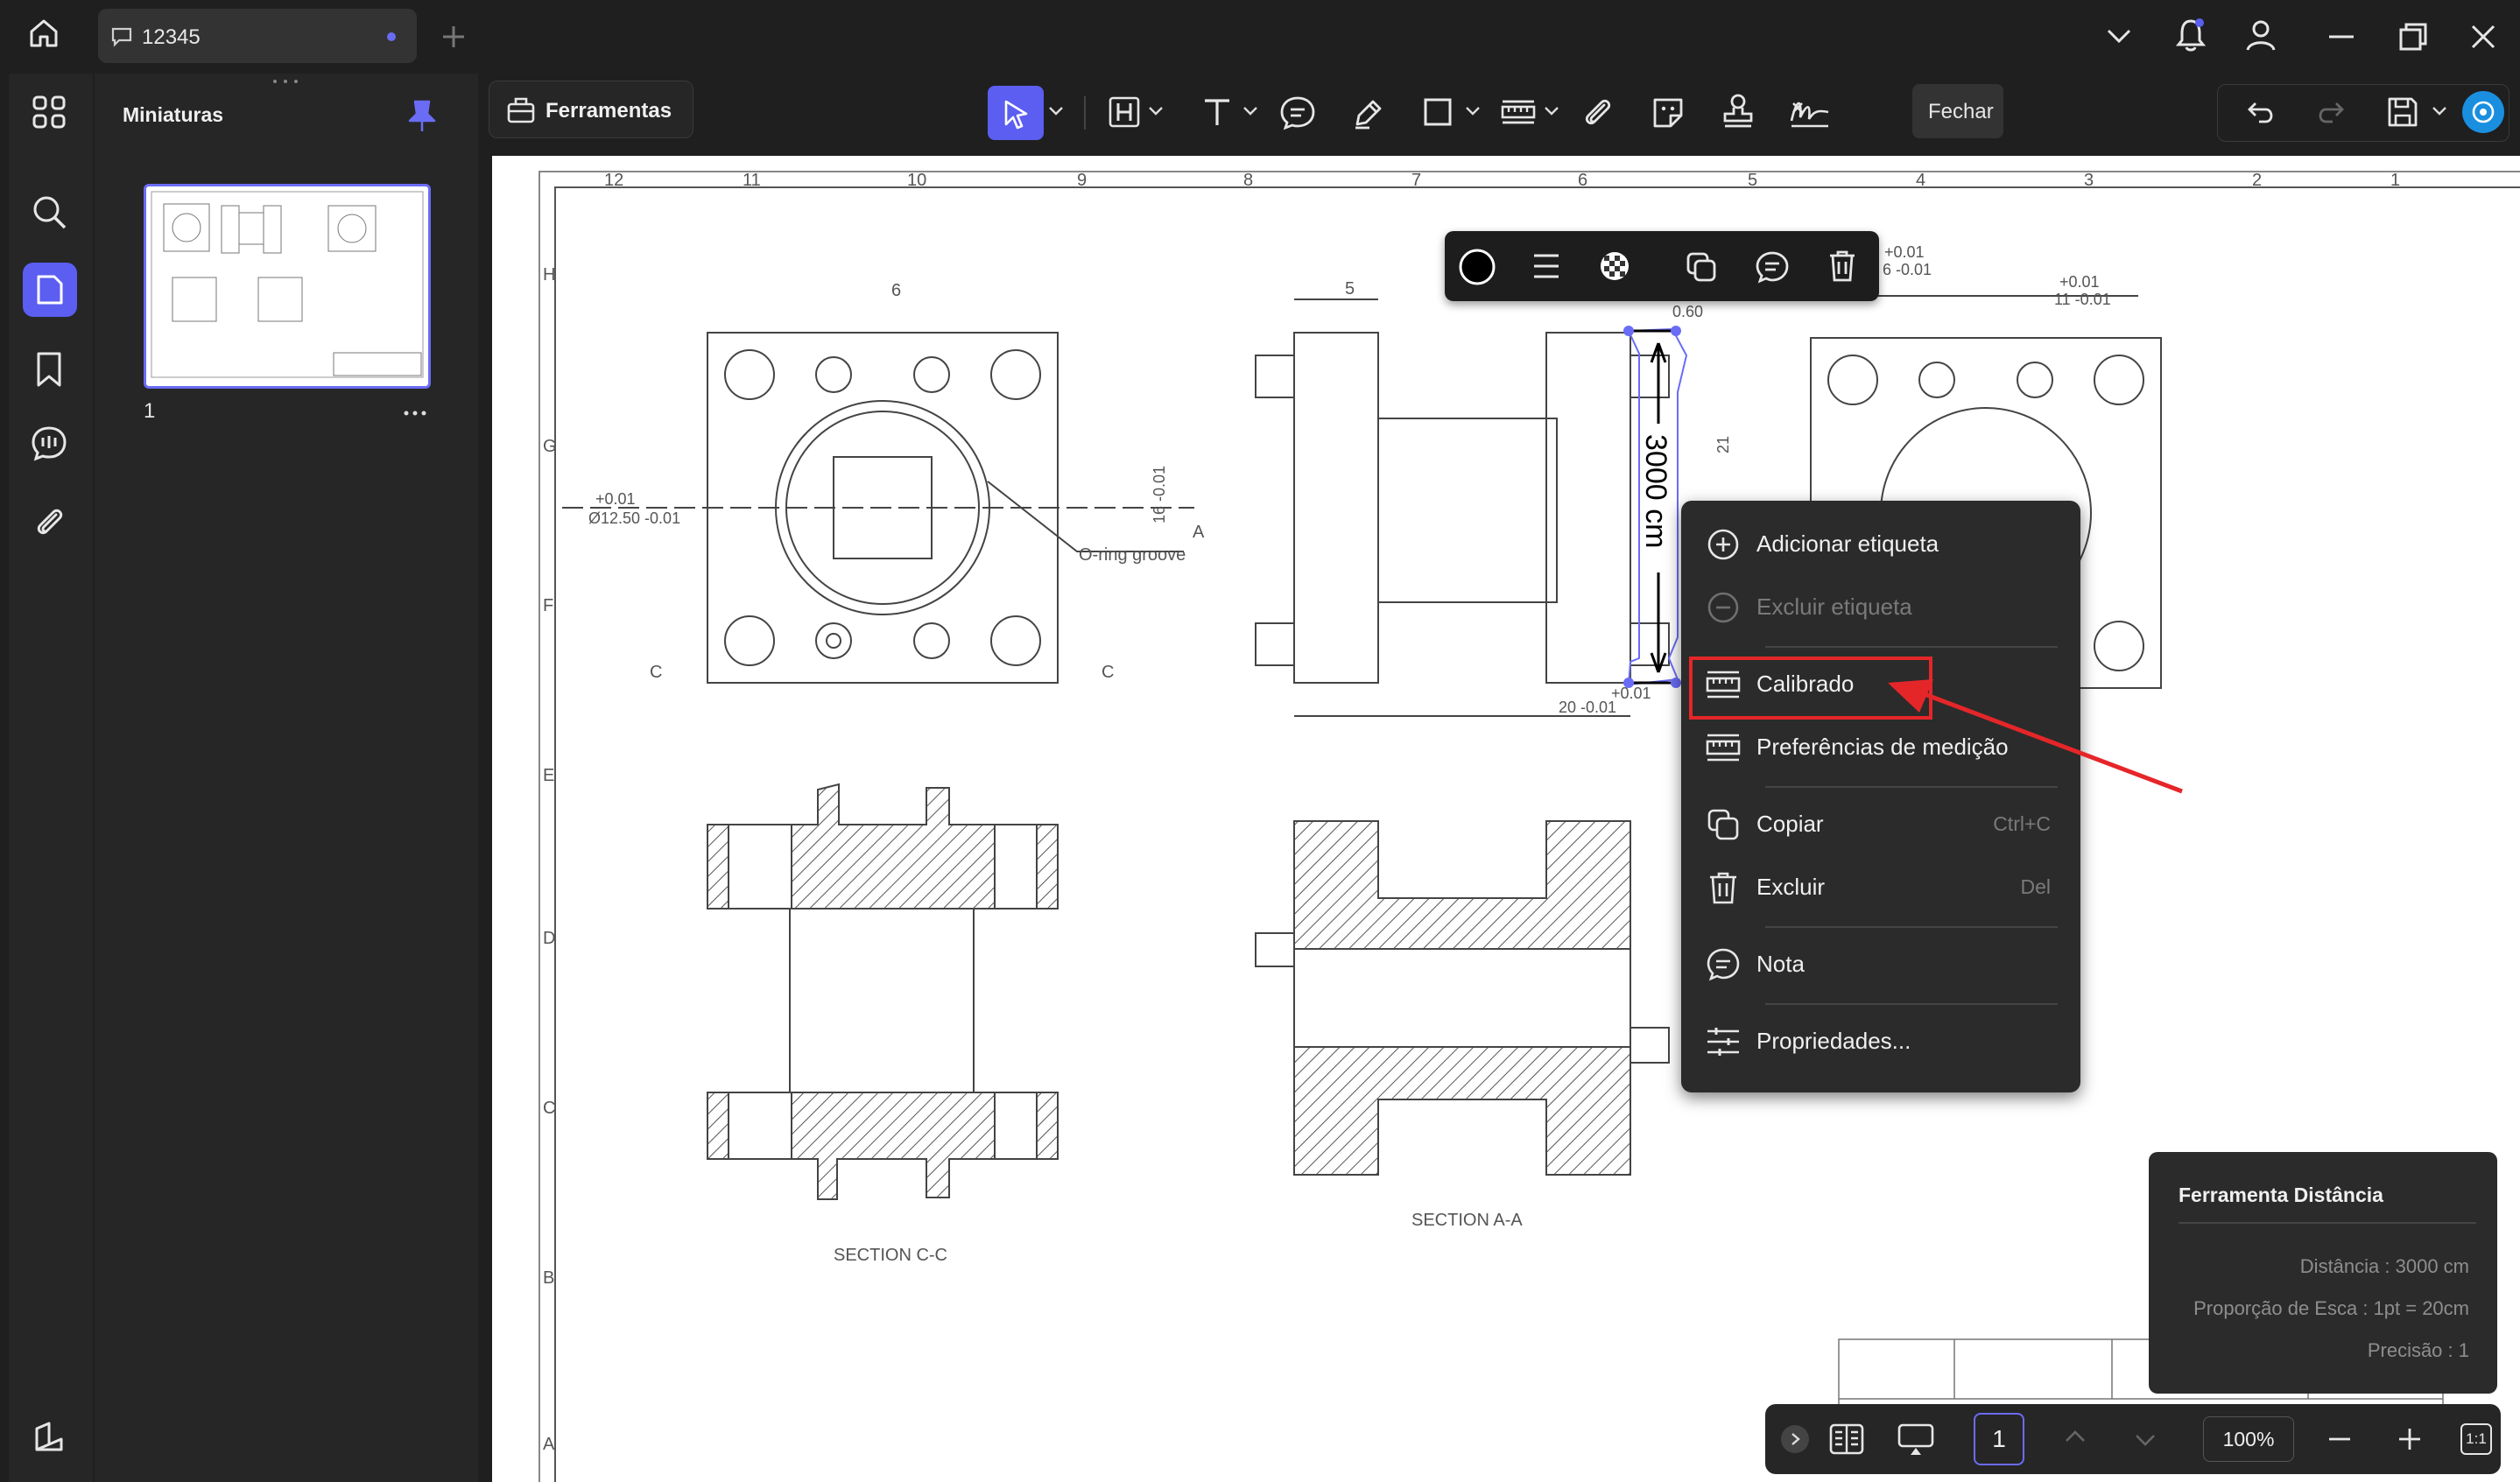 The width and height of the screenshot is (2520, 1482). Describe the element at coordinates (2248, 1439) in the screenshot. I see `zoom-level: 100%` at that location.